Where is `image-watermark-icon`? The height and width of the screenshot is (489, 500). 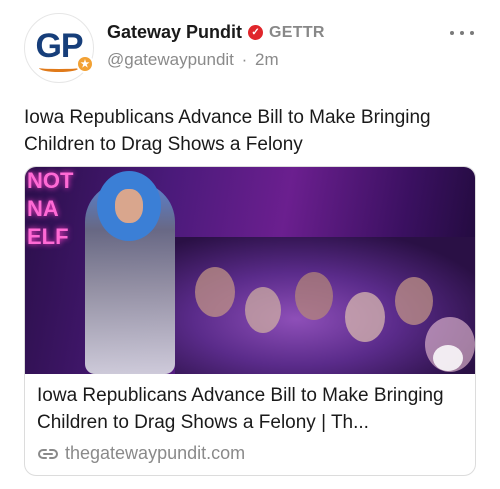
image-watermark-icon is located at coordinates (448, 358).